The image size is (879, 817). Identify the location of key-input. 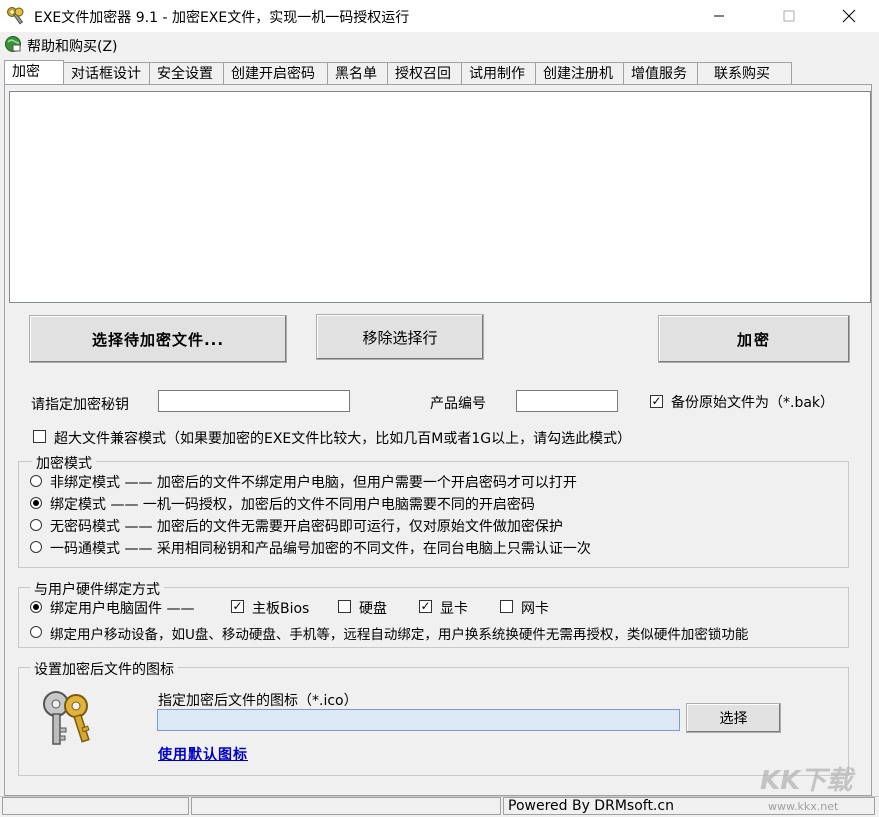
(254, 401).